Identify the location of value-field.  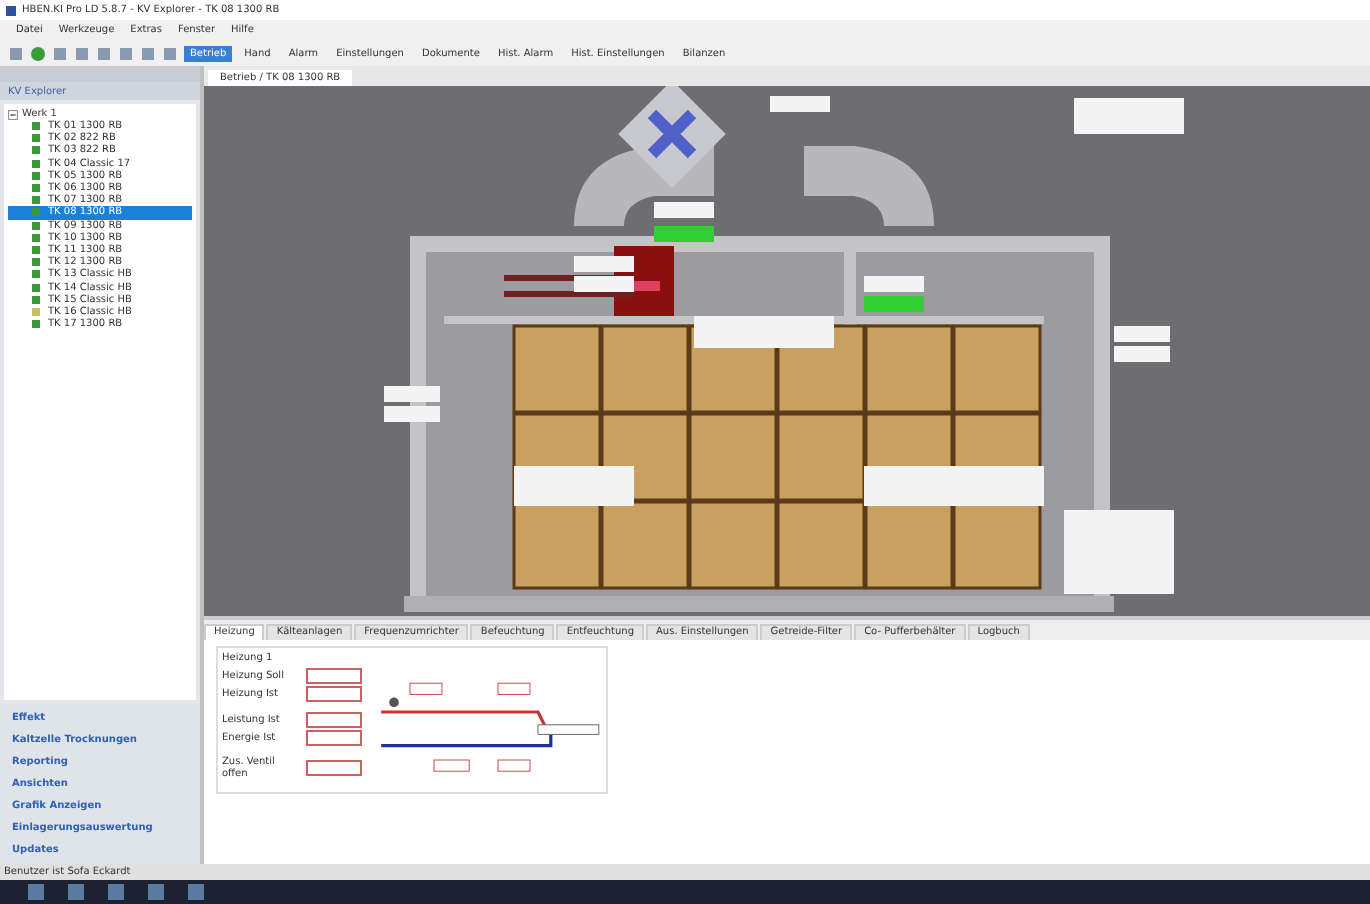
(334, 768).